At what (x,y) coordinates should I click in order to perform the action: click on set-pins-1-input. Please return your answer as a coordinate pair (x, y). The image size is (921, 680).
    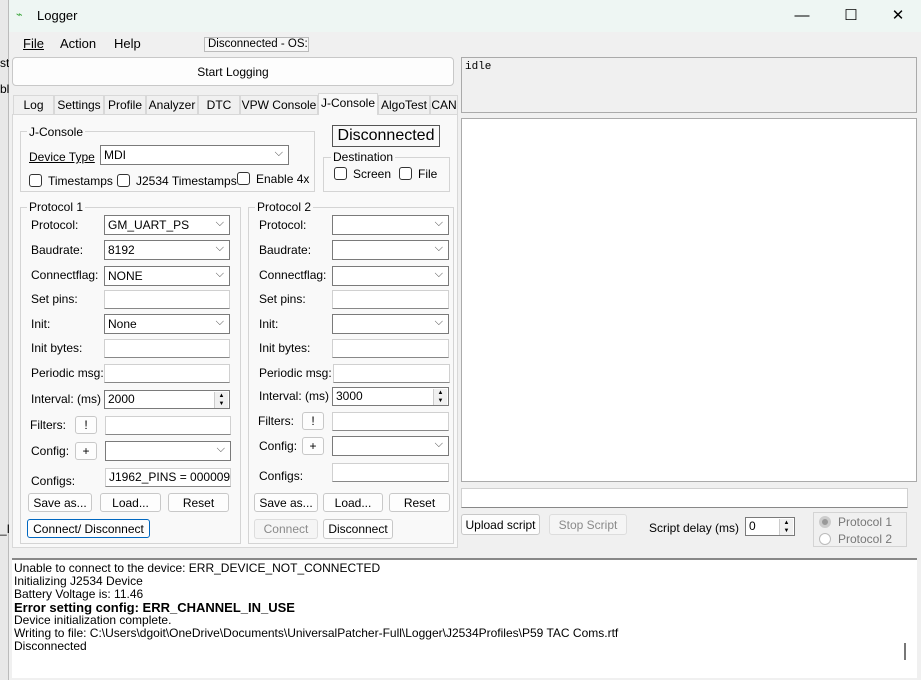
    Looking at the image, I should click on (167, 299).